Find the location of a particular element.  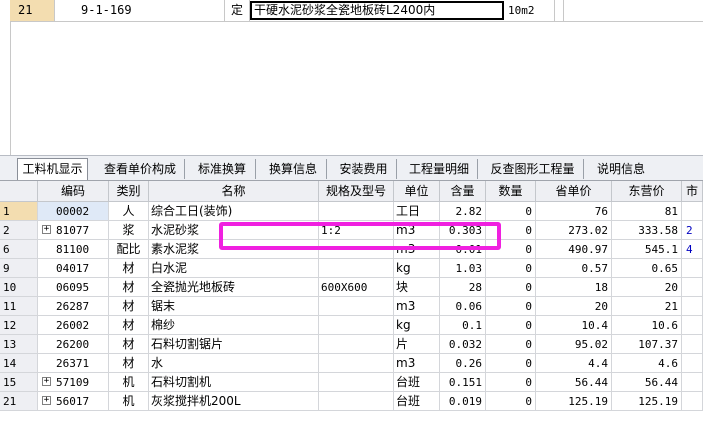

material-content: 0.303 is located at coordinates (463, 230).